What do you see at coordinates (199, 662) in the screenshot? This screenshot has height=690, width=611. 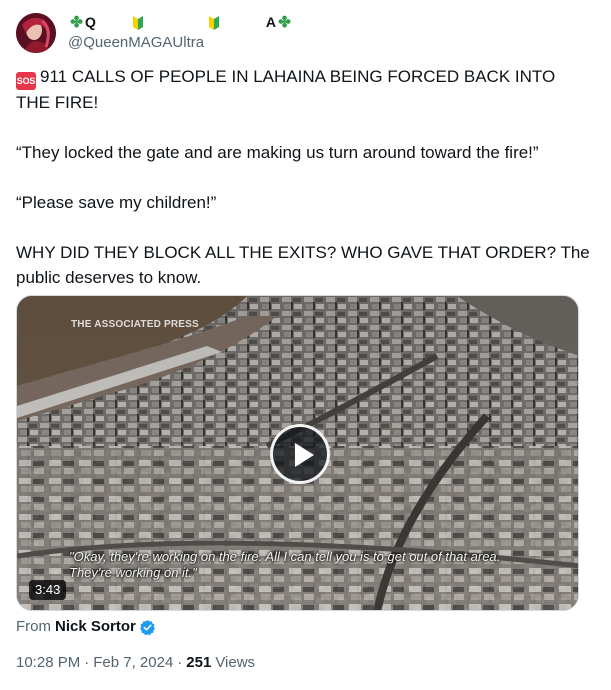 I see `views-count: 251` at bounding box center [199, 662].